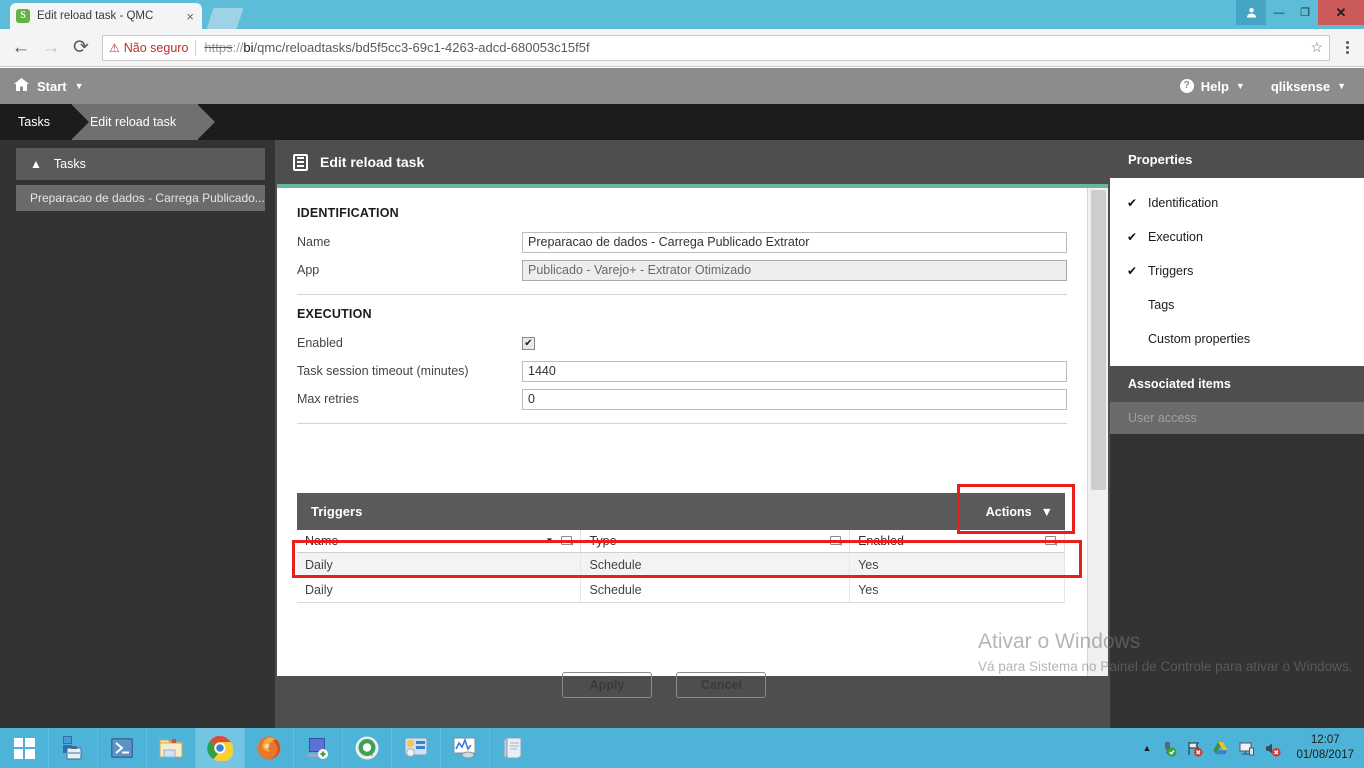 The width and height of the screenshot is (1364, 768). What do you see at coordinates (24, 748) in the screenshot?
I see `windows-start-icon` at bounding box center [24, 748].